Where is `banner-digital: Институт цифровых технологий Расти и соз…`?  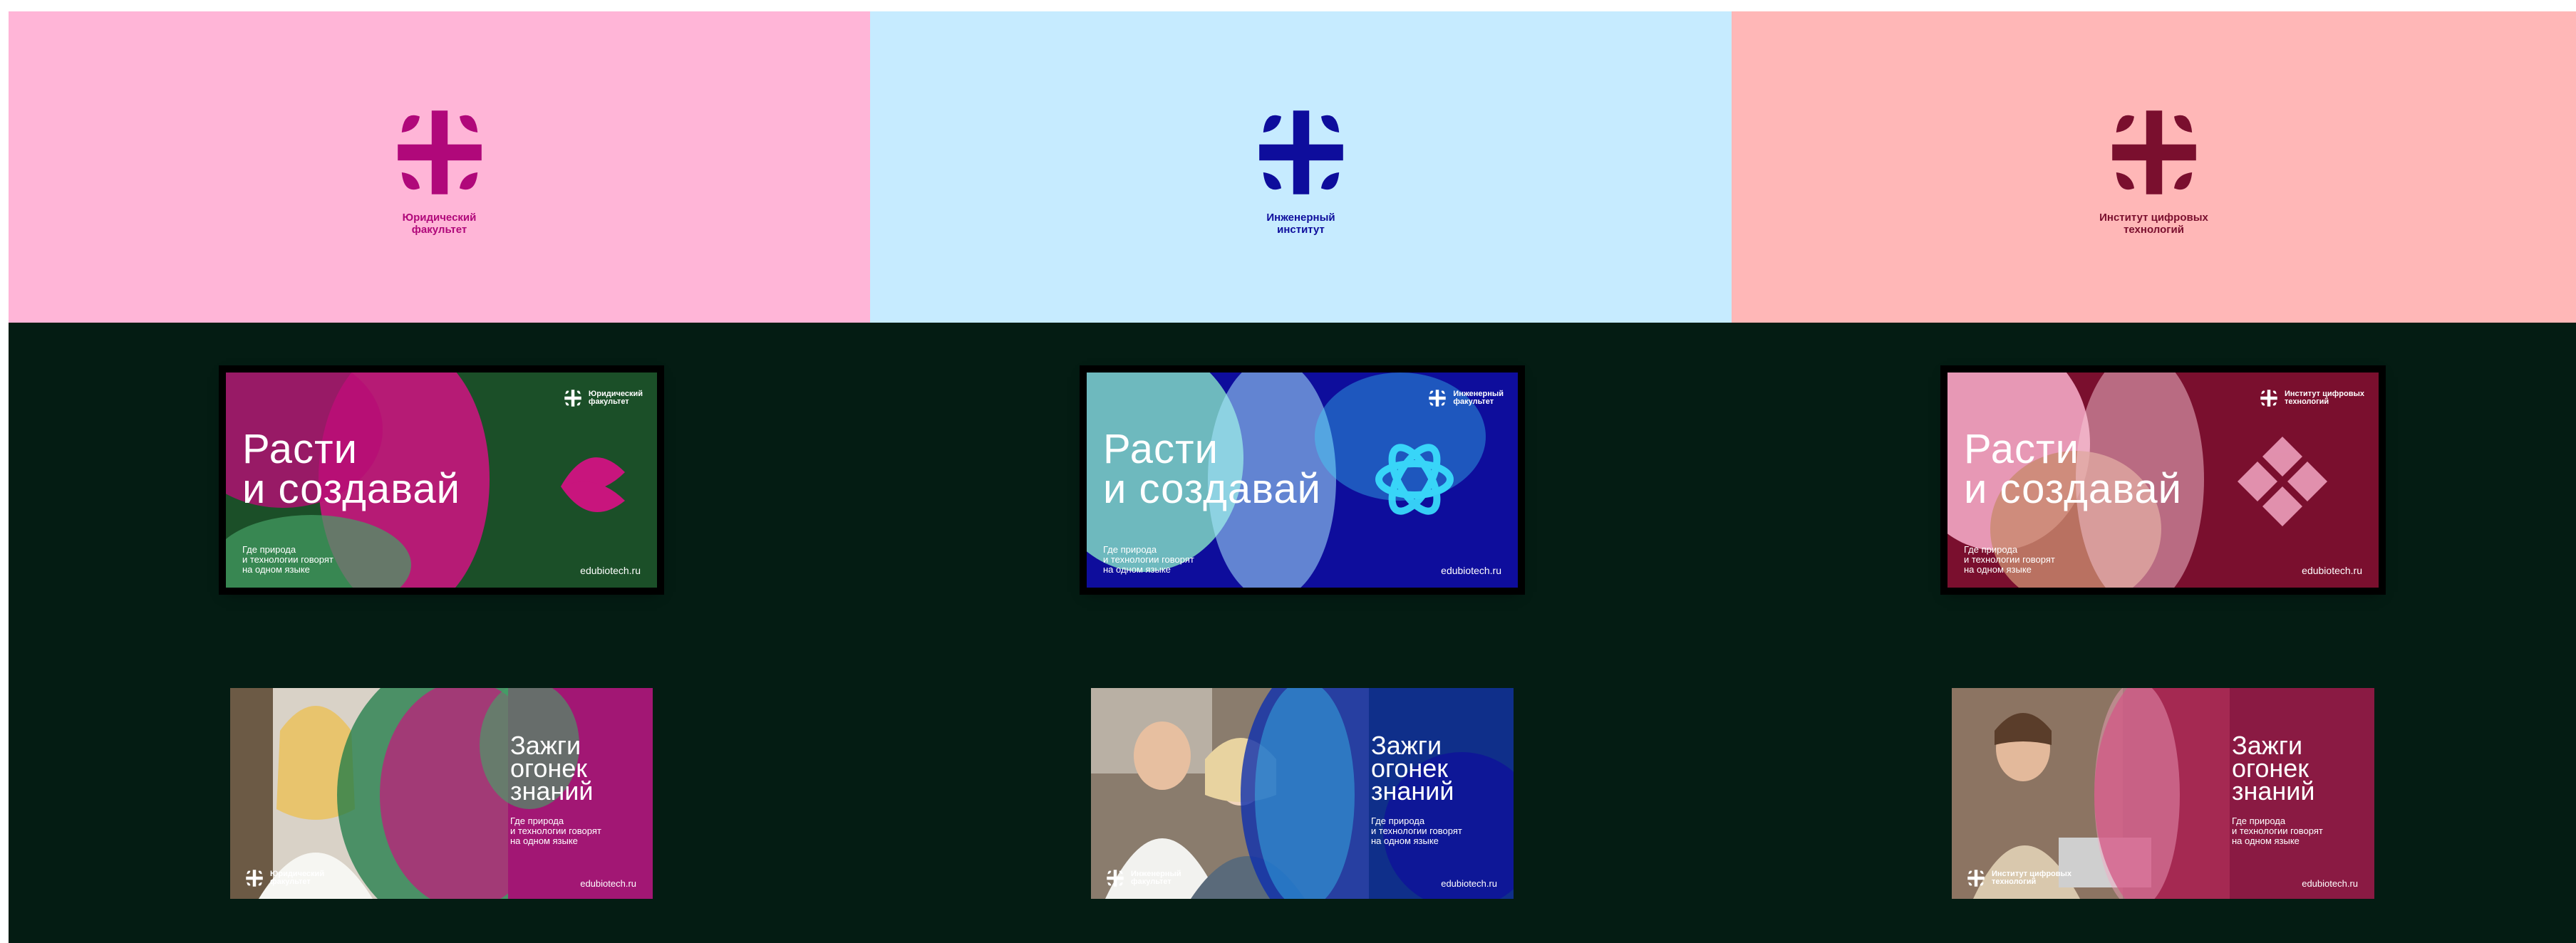 banner-digital: Институт цифровых технологий Расти и соз… is located at coordinates (2163, 480).